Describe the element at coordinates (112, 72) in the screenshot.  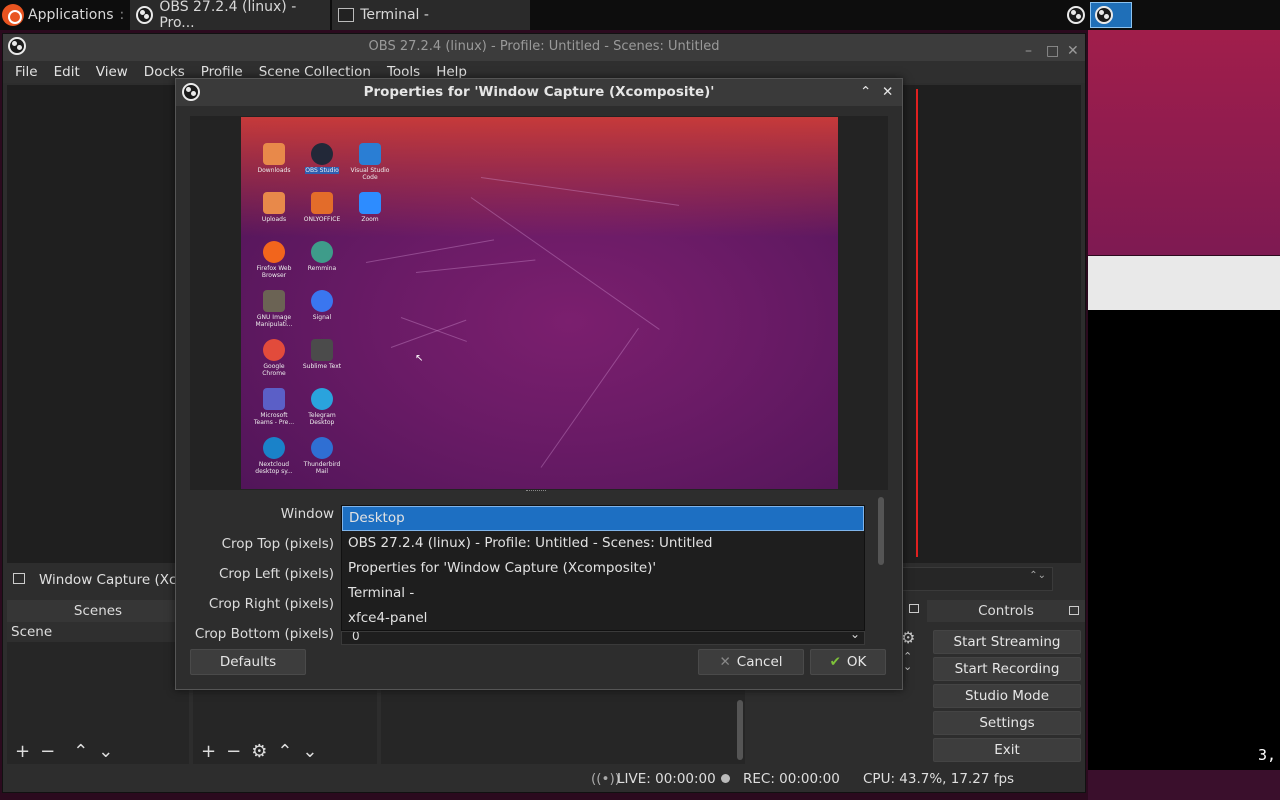
I see `menu-view: View` at that location.